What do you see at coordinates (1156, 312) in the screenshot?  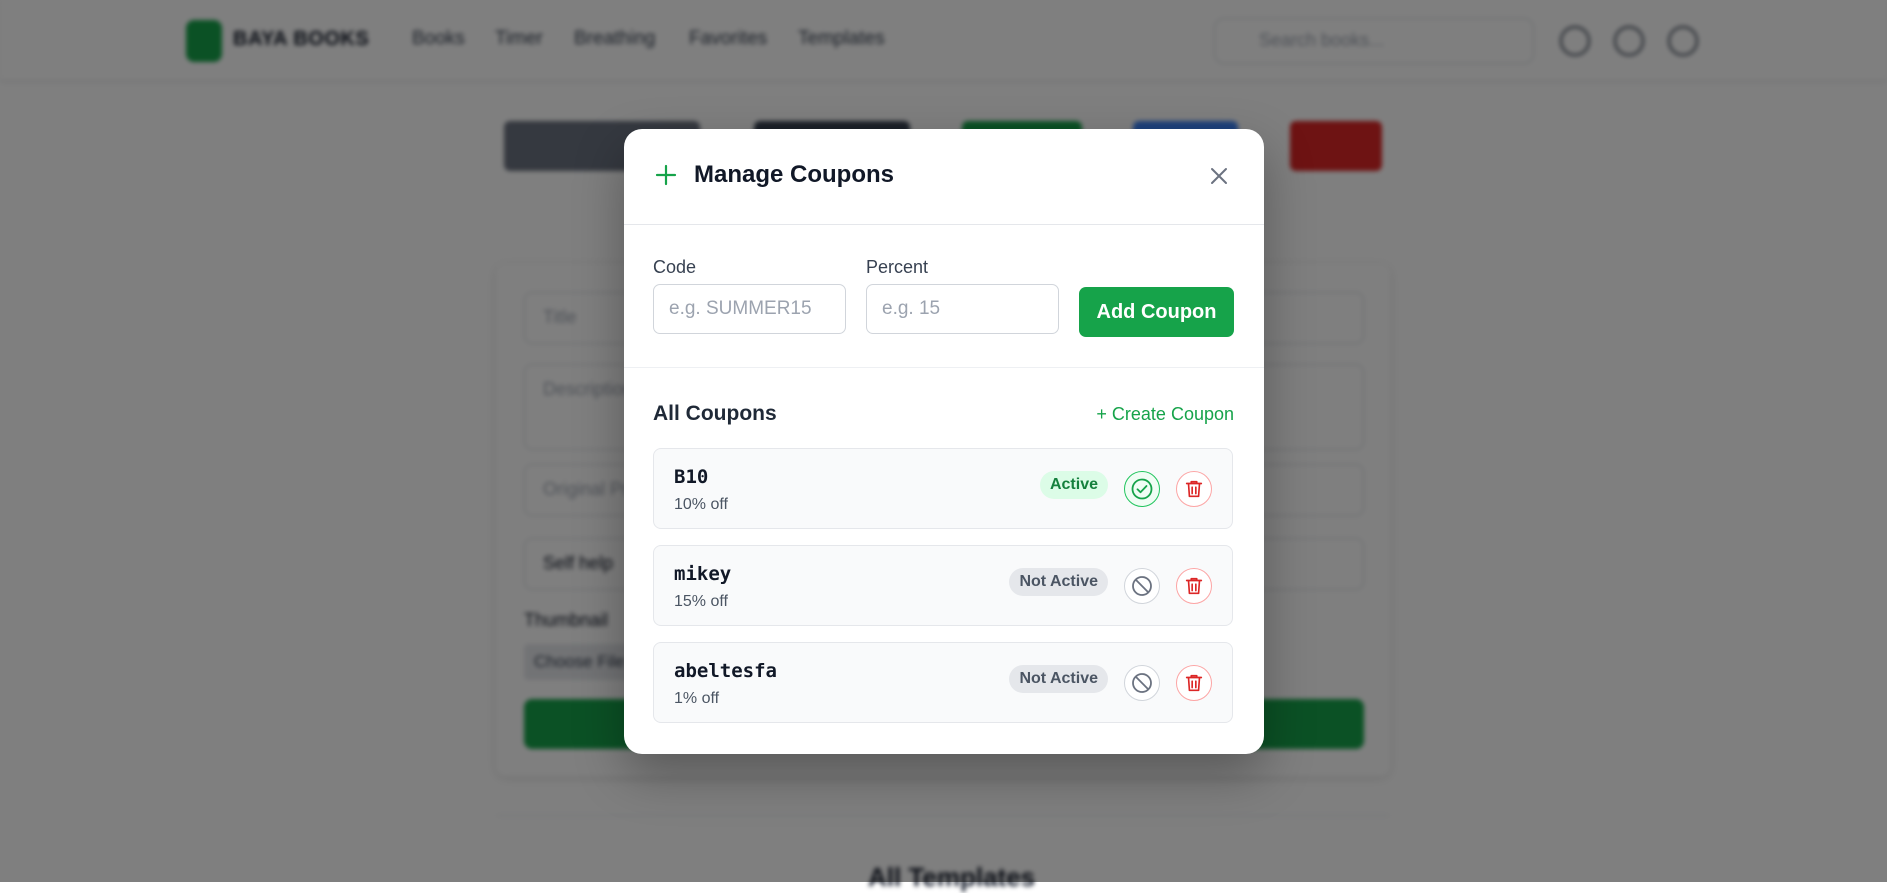 I see `add-coupon-button: Add Coupon` at bounding box center [1156, 312].